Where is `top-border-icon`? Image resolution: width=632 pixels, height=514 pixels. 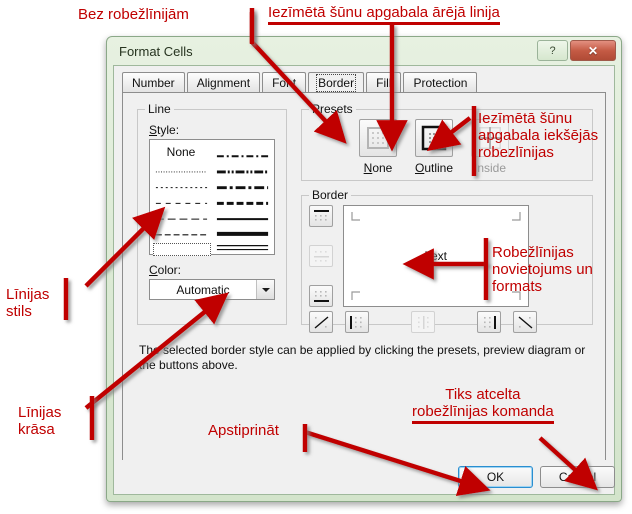
top-border-icon is located at coordinates (321, 215).